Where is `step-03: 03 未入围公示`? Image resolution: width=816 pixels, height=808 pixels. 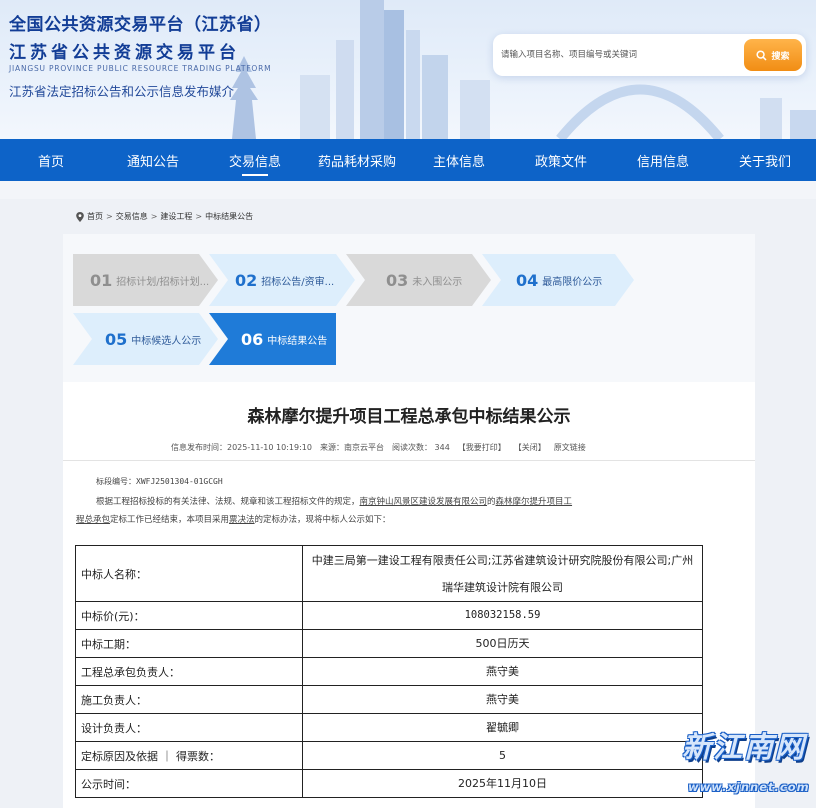 step-03: 03 未入围公示 is located at coordinates (418, 280).